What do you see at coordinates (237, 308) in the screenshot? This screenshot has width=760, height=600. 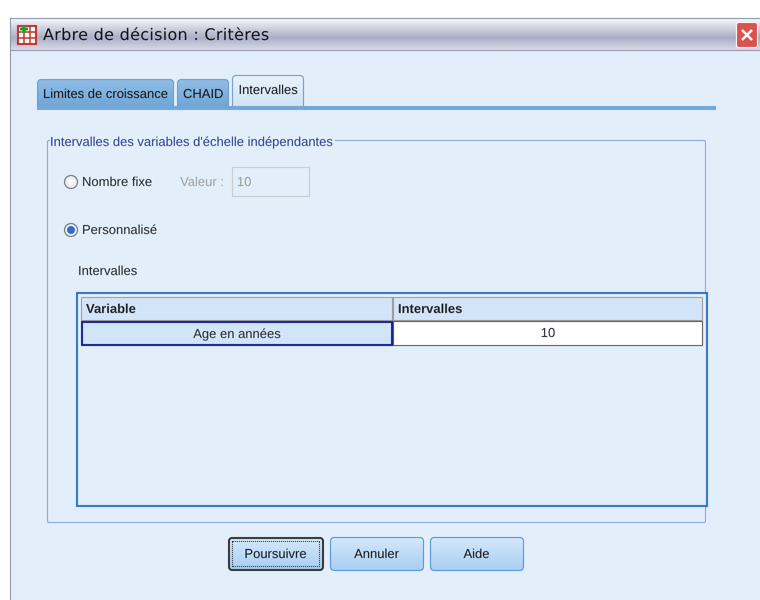 I see `column-header: Variable` at bounding box center [237, 308].